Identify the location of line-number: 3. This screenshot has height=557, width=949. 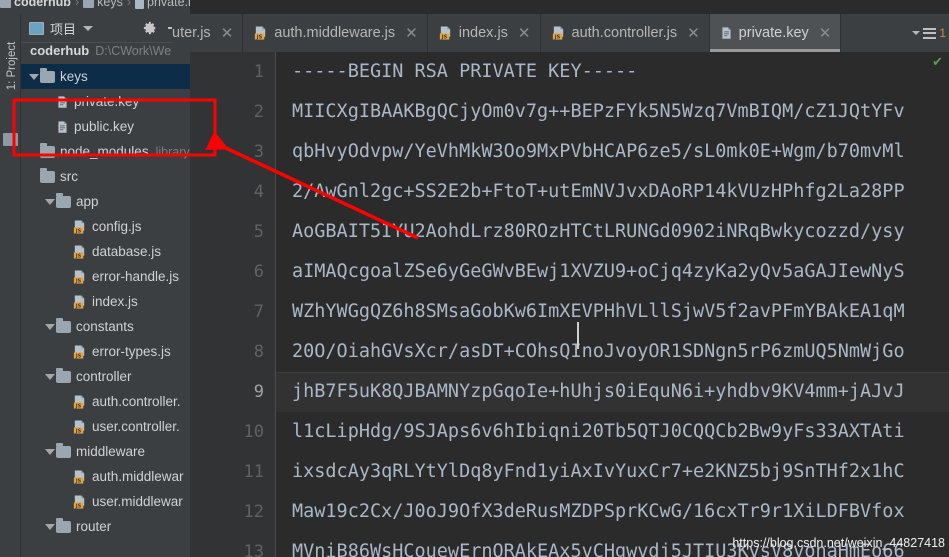
(258, 152).